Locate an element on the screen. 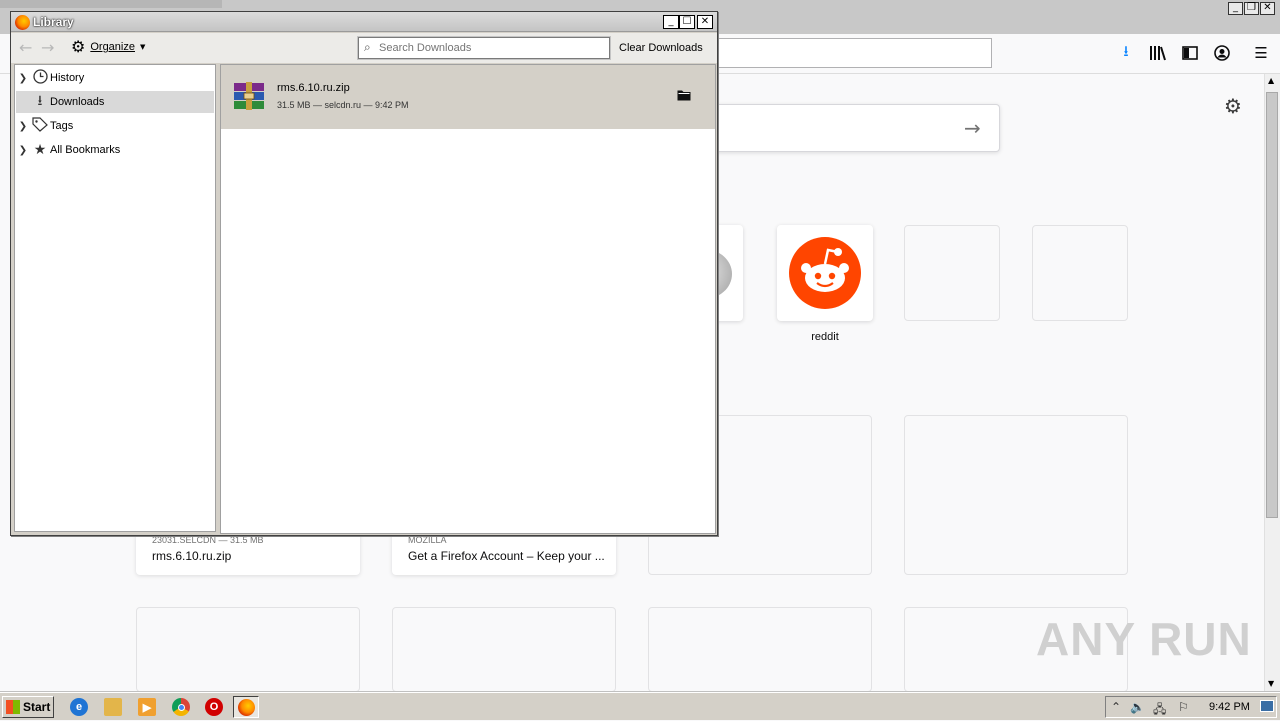 Image resolution: width=1280 pixels, height=721 pixels. anyrun-watermark: ANY RUN is located at coordinates (1144, 639).